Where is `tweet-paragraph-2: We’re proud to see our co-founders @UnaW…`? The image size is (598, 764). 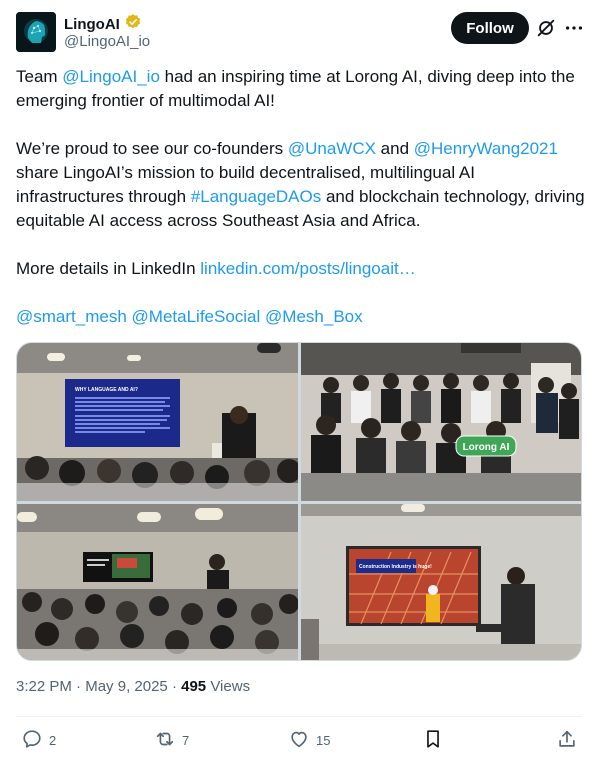 tweet-paragraph-2: We’re proud to see our co-founders @UnaW… is located at coordinates (301, 185).